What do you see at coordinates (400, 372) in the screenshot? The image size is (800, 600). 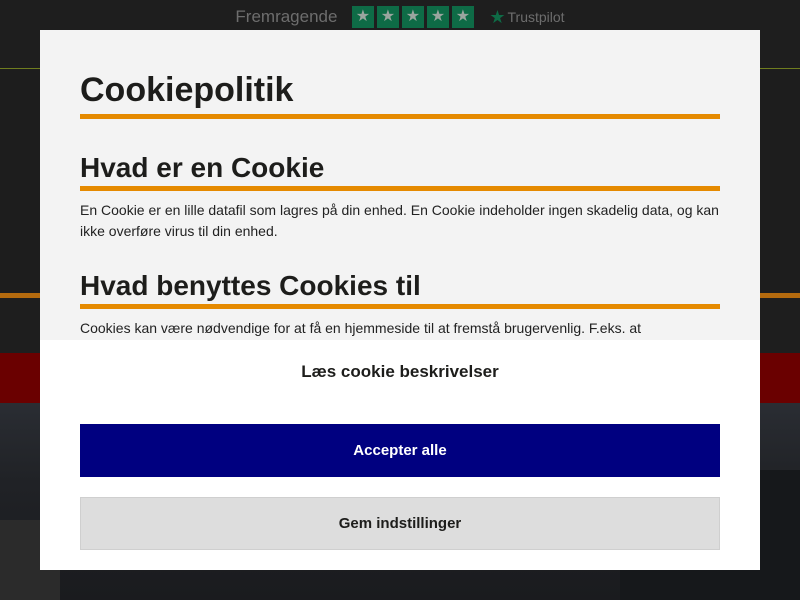 I see `read-cookie-descriptions-link: Læs cookie beskrivelser` at bounding box center [400, 372].